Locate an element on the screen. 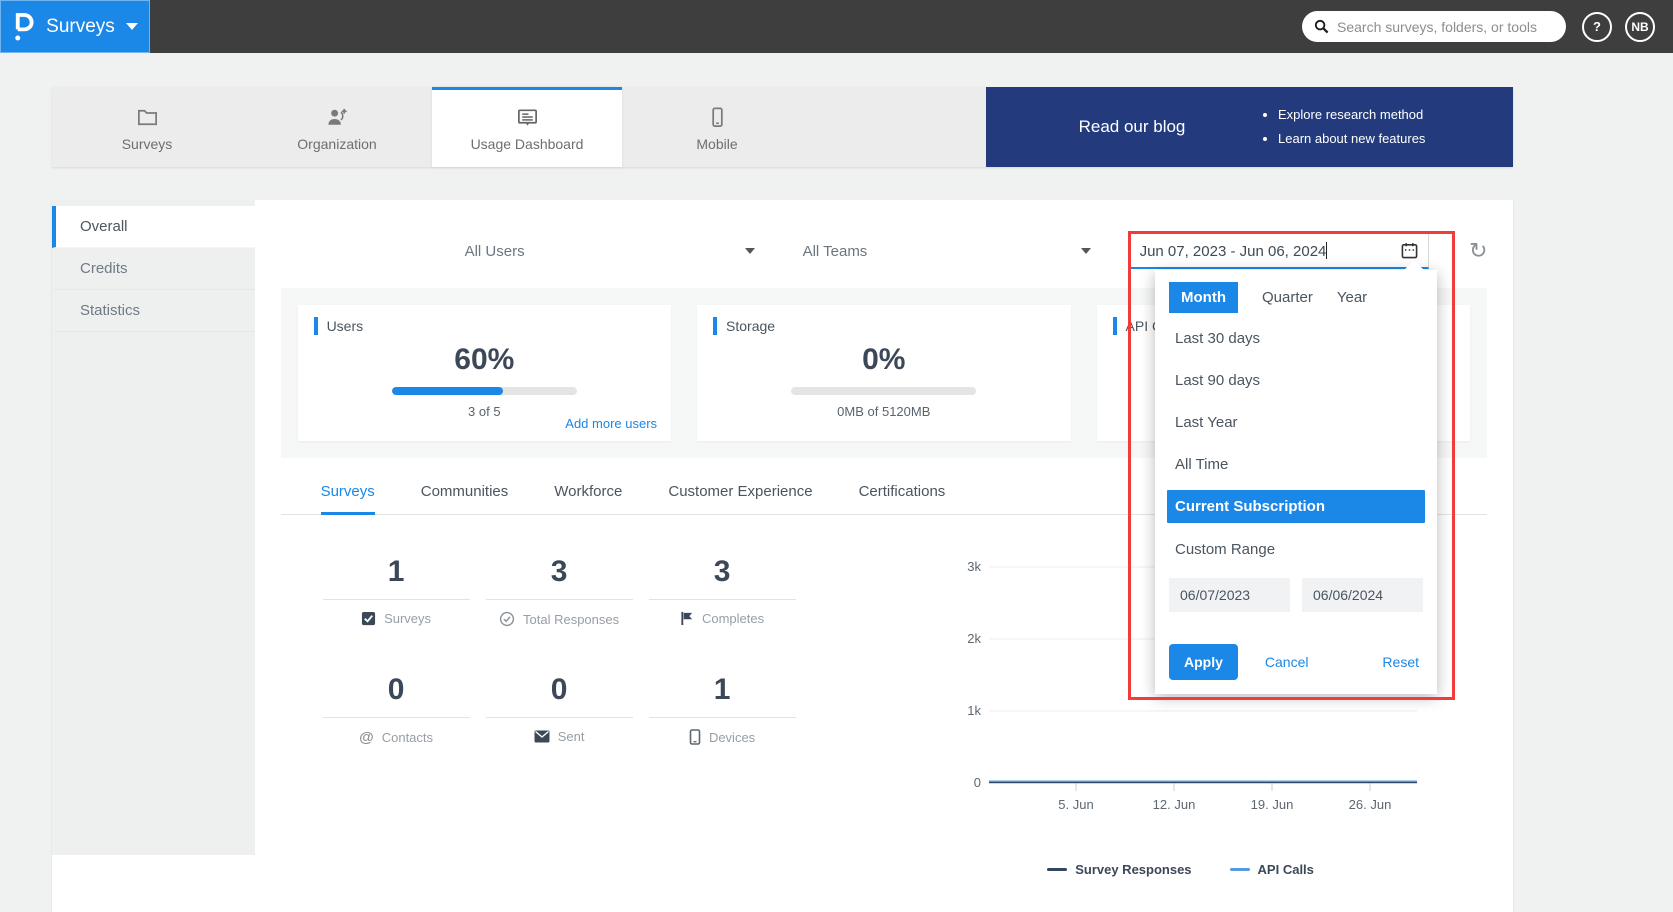 Image resolution: width=1673 pixels, height=912 pixels. nav-tab-surveys: Surveys is located at coordinates (147, 127).